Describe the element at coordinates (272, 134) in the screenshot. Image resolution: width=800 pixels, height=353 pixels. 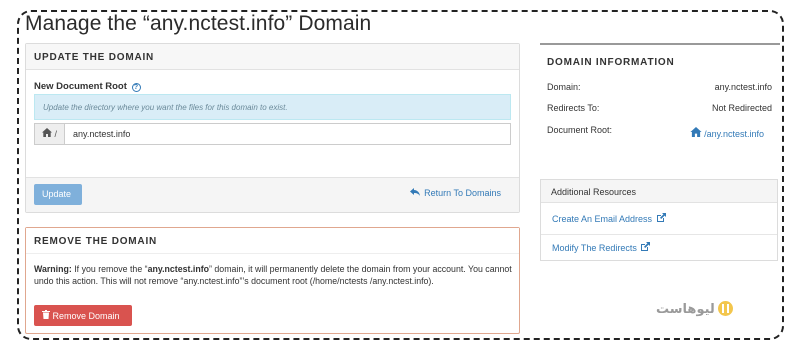
I see `document-root-input-group: / any.nctest.info` at that location.